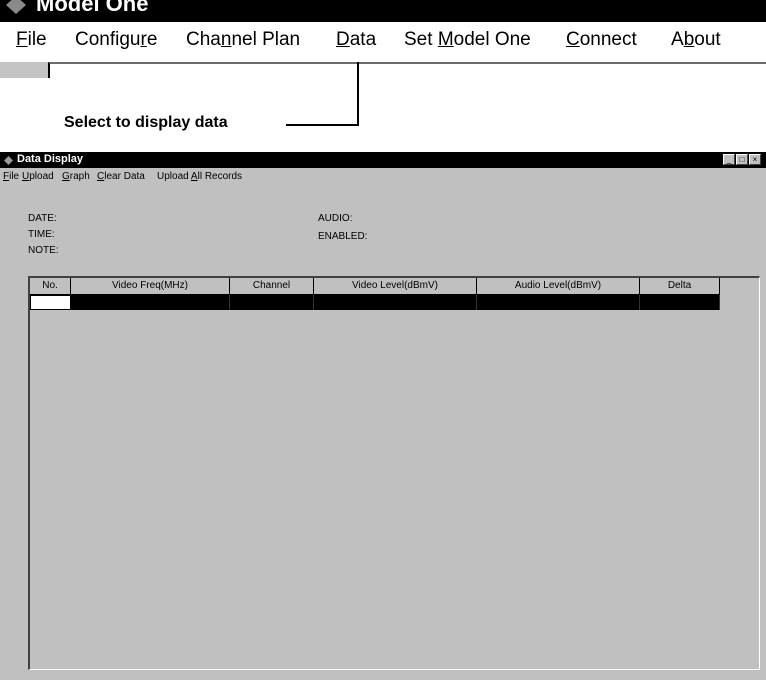 The height and width of the screenshot is (680, 766). I want to click on dd-menu-graph: Graph, so click(76, 176).